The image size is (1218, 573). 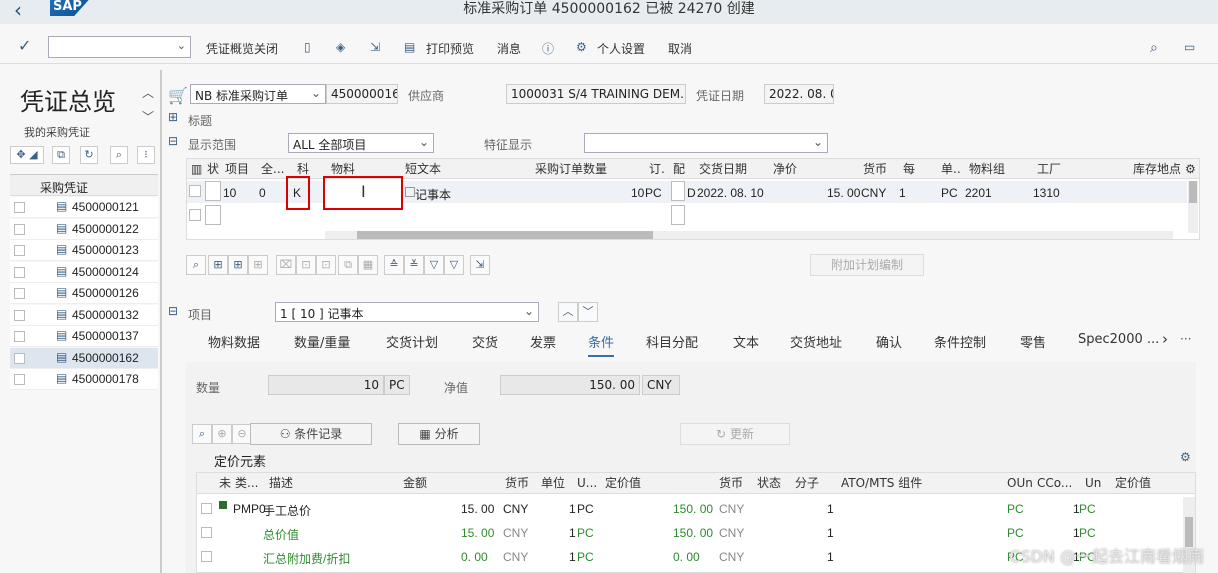 What do you see at coordinates (1033, 341) in the screenshot?
I see `tab-item: 零售` at bounding box center [1033, 341].